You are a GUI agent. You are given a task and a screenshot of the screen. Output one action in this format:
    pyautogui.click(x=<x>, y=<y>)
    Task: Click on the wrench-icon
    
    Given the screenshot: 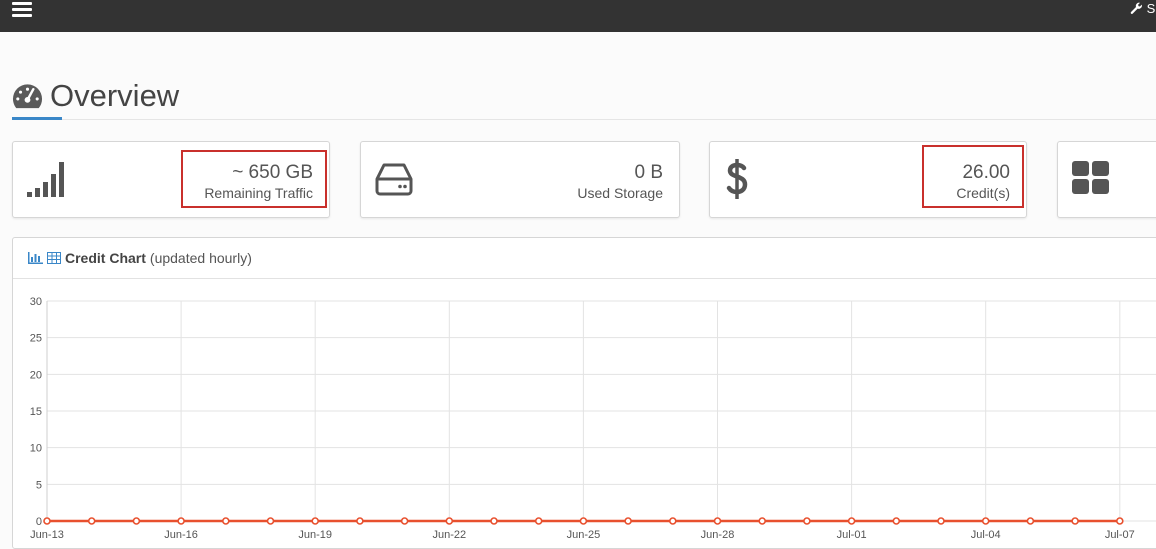 What is the action you would take?
    pyautogui.click(x=1136, y=8)
    